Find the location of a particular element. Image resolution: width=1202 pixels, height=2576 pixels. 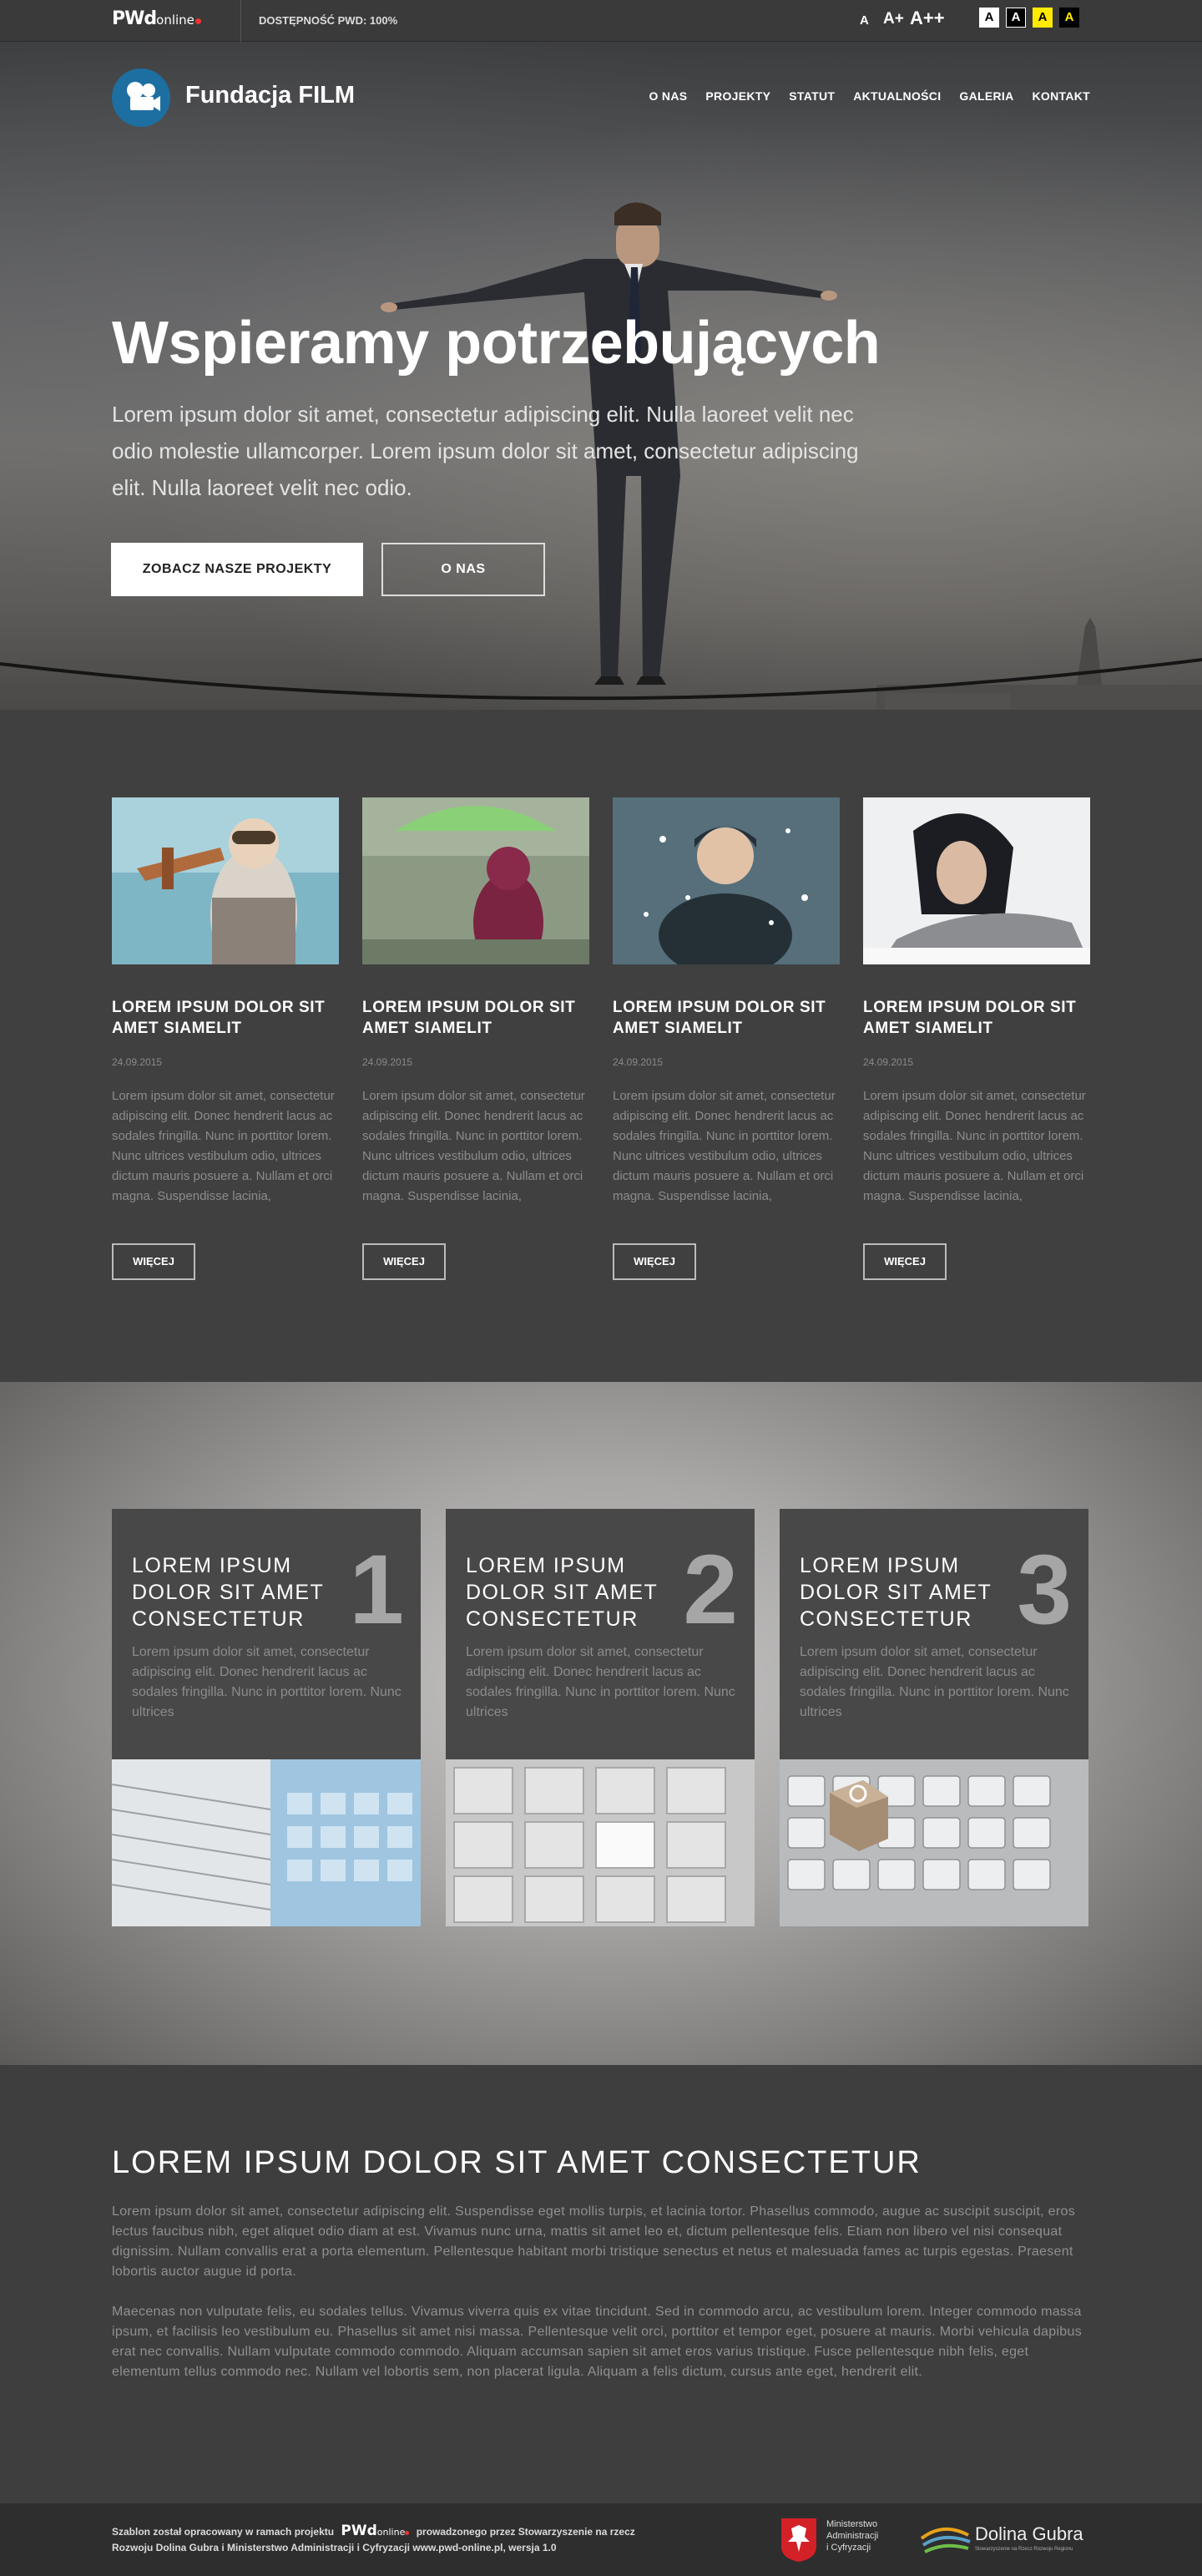

hero-title: Wspieramy potrzebujących is located at coordinates (497, 343).